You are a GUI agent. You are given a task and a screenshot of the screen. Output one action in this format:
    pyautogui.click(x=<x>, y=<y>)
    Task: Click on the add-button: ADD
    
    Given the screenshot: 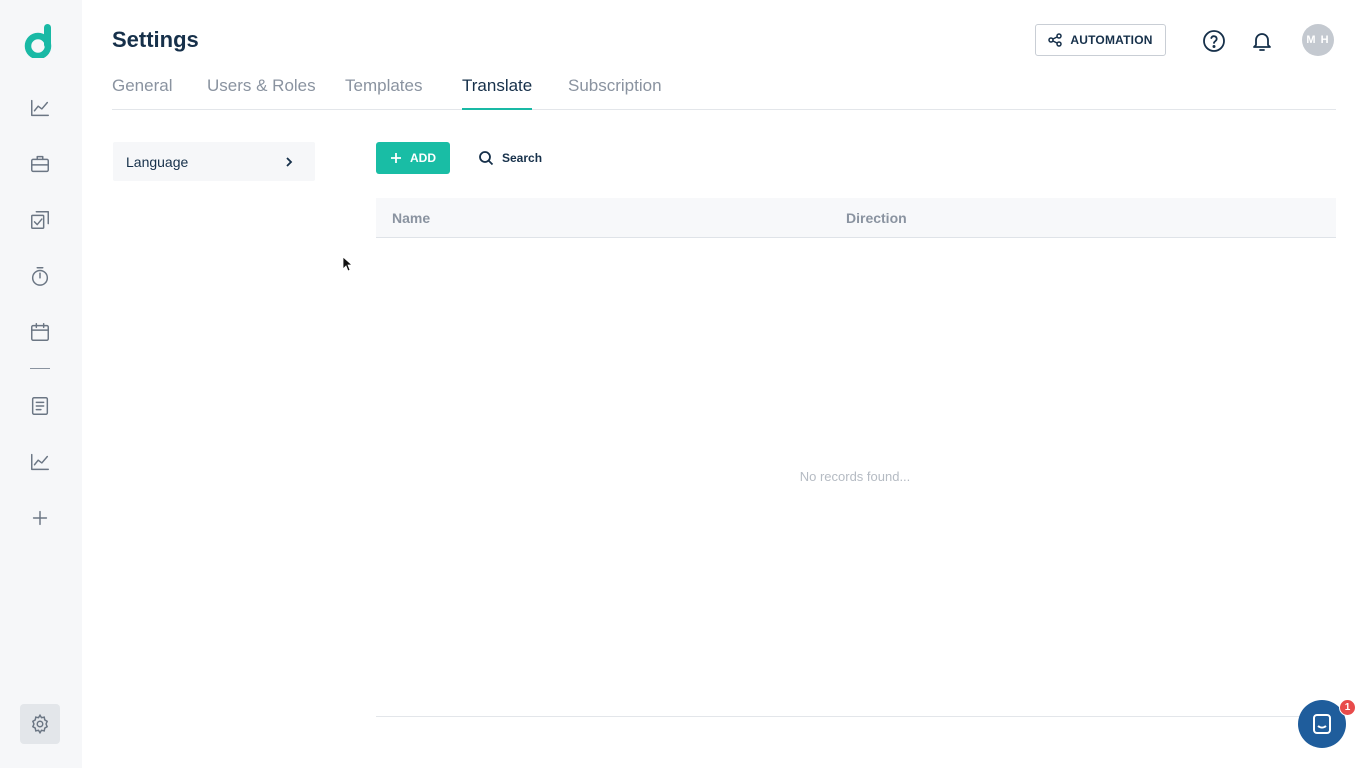 What is the action you would take?
    pyautogui.click(x=413, y=158)
    